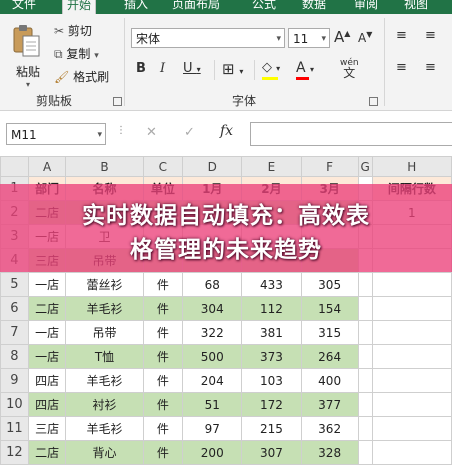 The image size is (452, 465). I want to click on data-cell: 500, so click(212, 356).